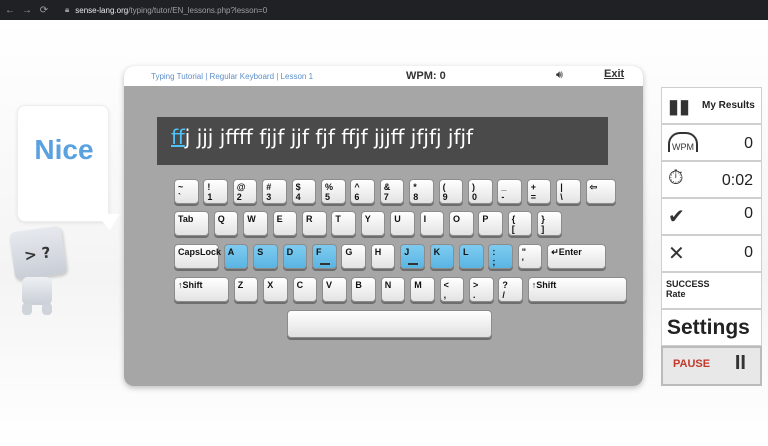 The height and width of the screenshot is (446, 768). I want to click on key-row3-8: K, so click(442, 256).